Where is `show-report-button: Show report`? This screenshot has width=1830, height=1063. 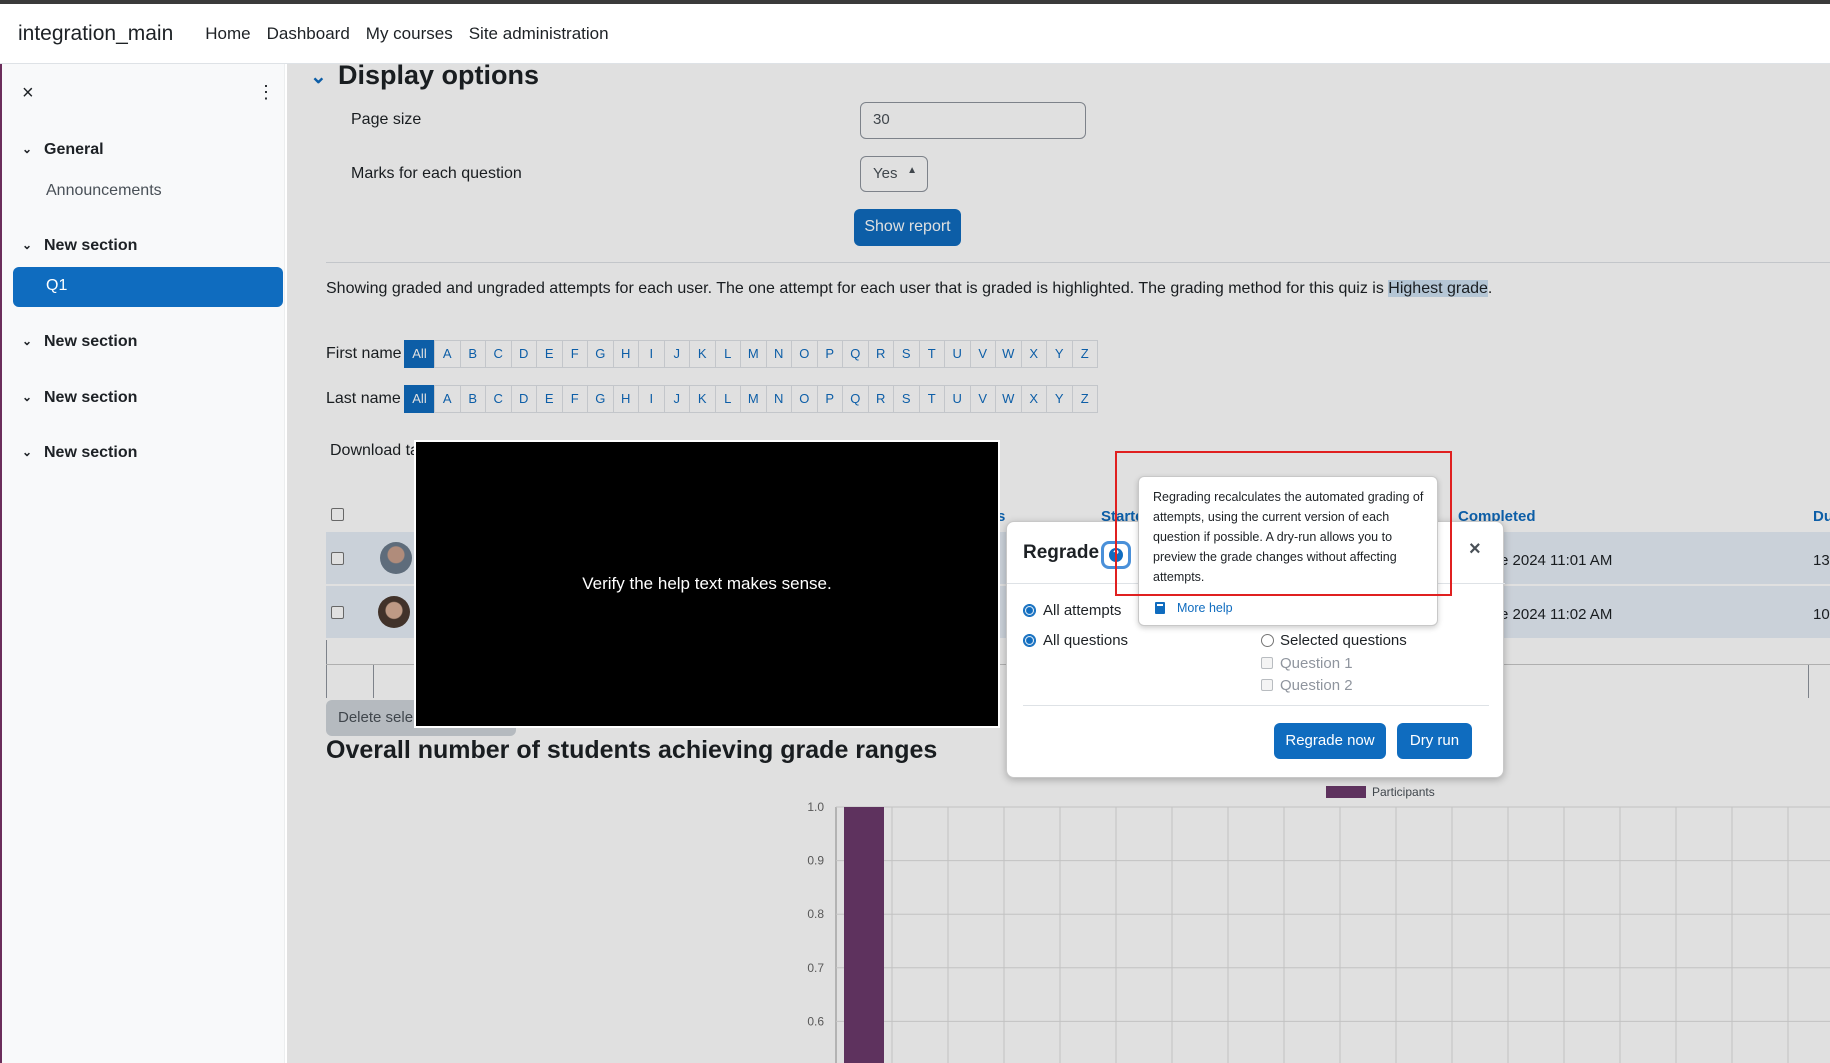
show-report-button: Show report is located at coordinates (907, 227).